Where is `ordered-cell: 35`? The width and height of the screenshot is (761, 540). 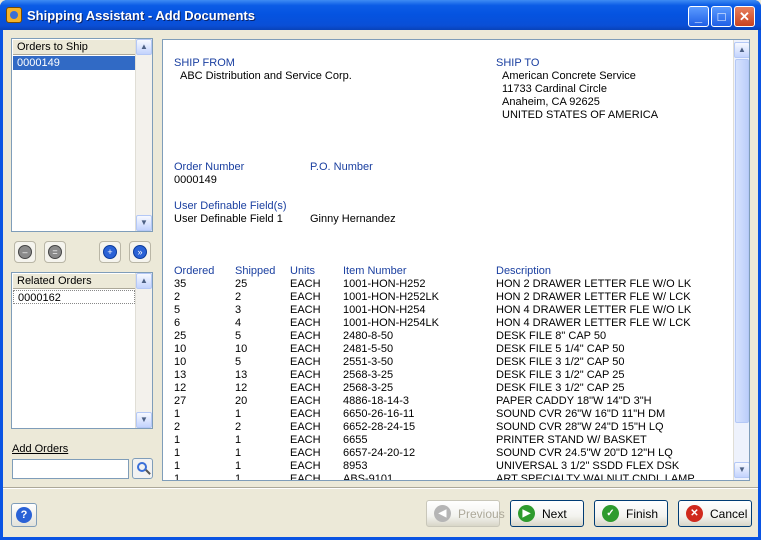 ordered-cell: 35 is located at coordinates (180, 284).